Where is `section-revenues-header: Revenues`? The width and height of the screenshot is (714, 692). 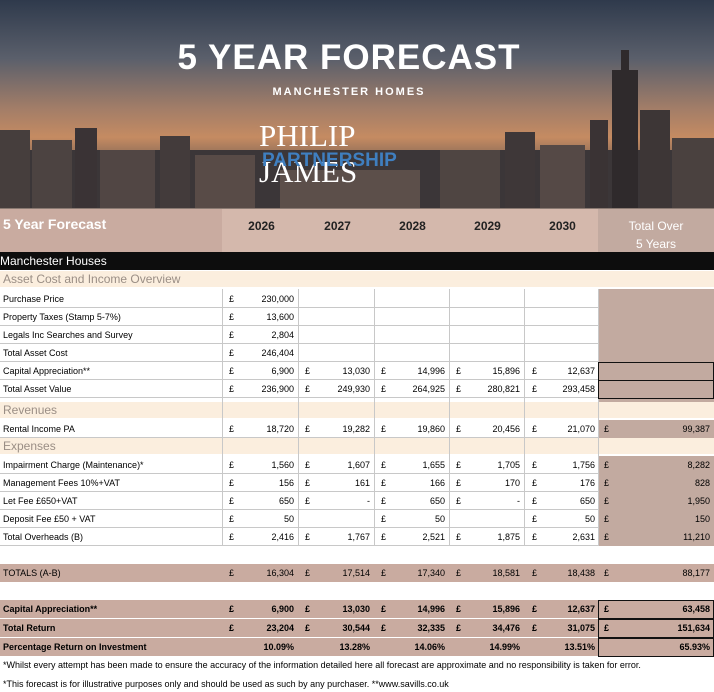 section-revenues-header: Revenues is located at coordinates (357, 410).